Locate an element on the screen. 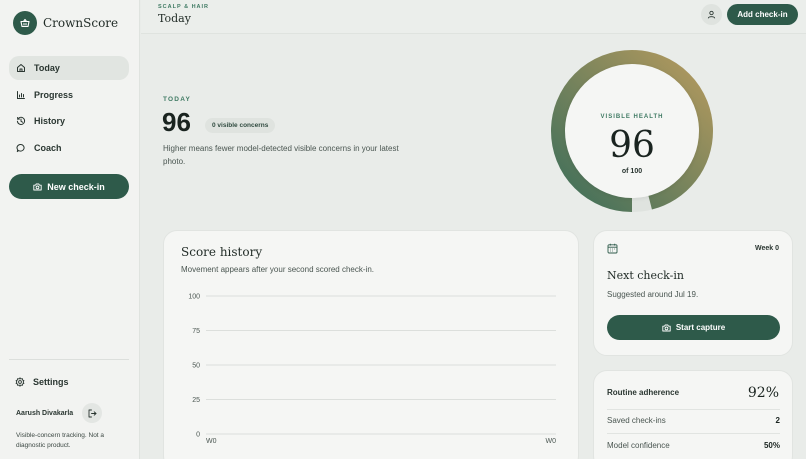  brand: CrownScore is located at coordinates (65, 23).